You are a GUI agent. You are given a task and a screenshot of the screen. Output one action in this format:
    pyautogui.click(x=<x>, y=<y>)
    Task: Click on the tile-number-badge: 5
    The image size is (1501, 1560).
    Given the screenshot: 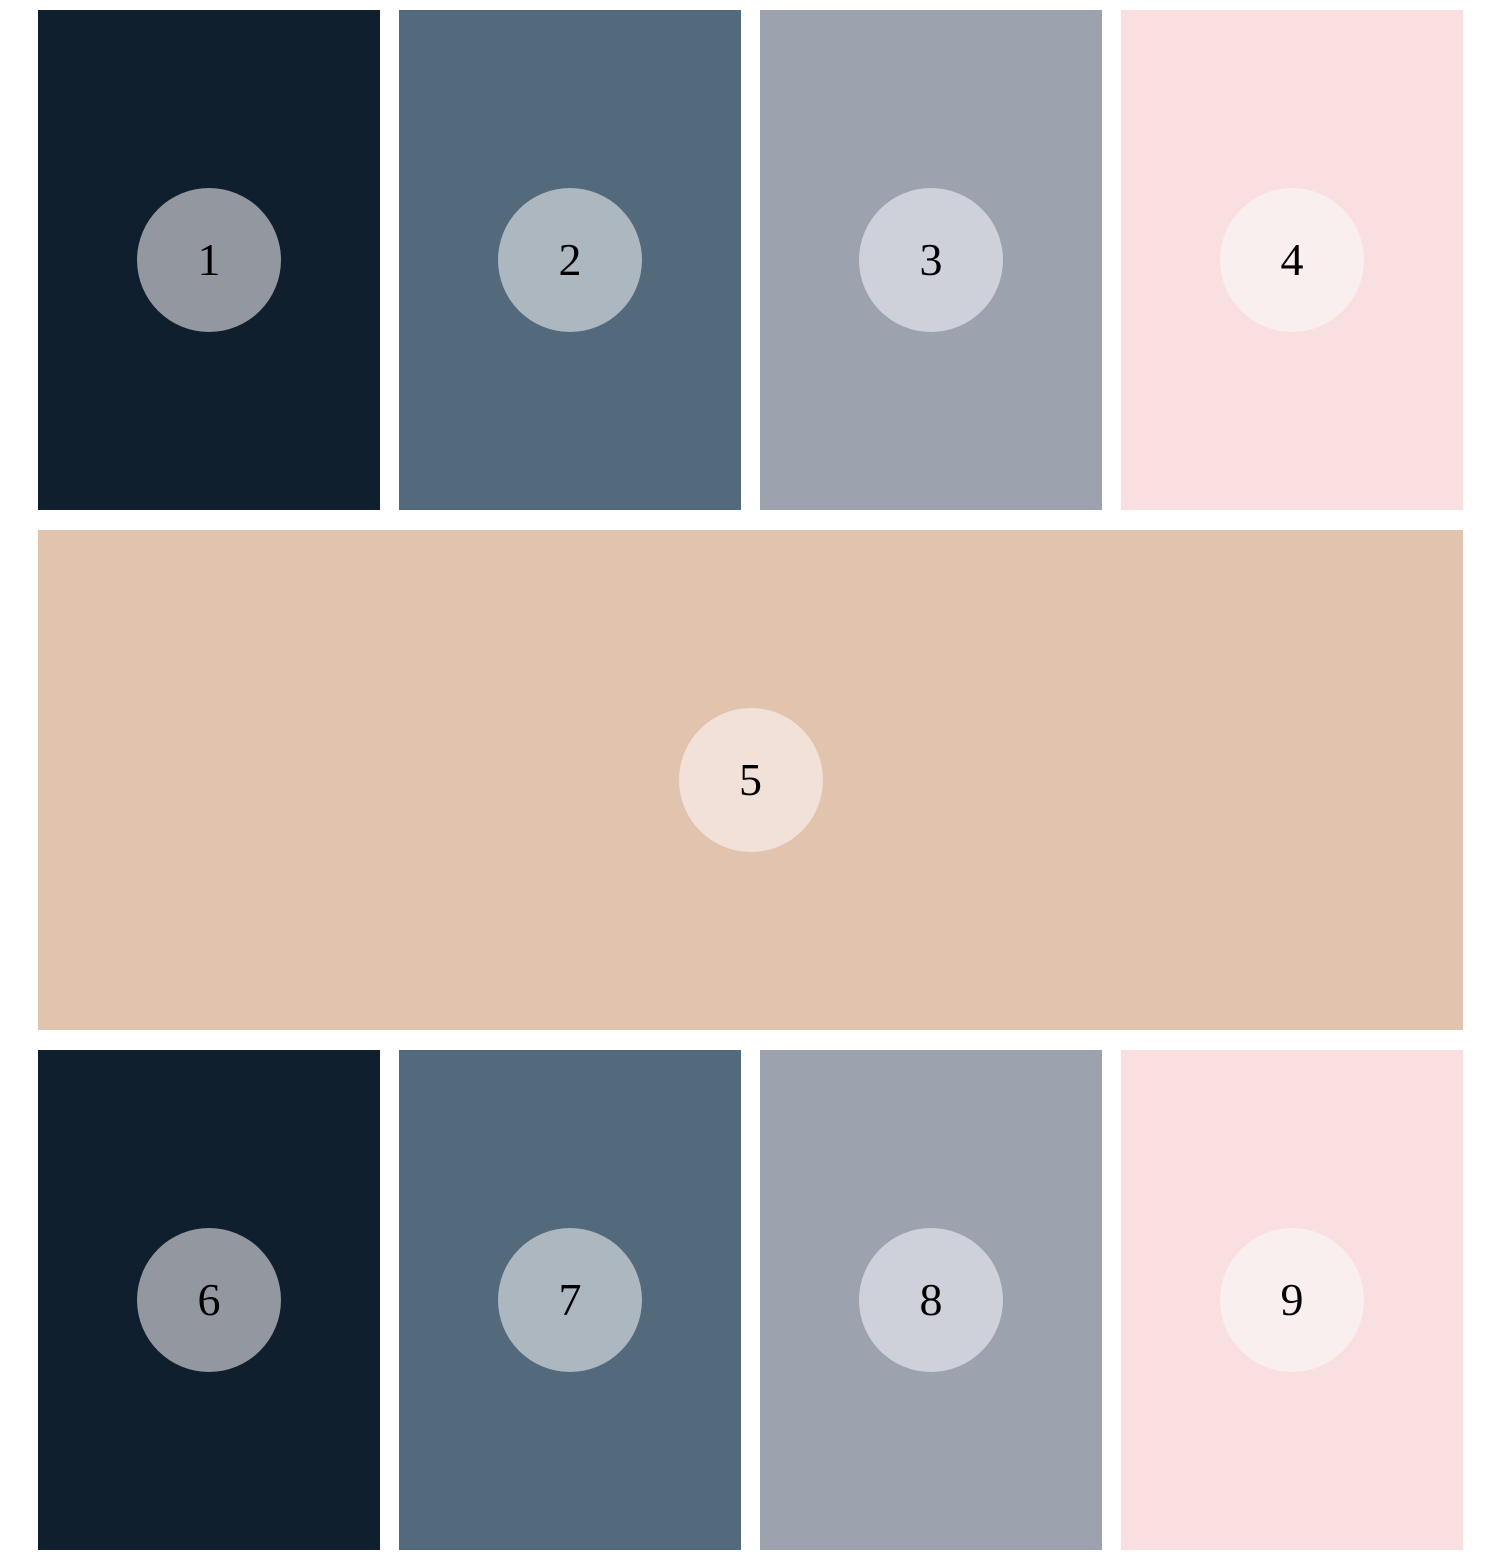 What is the action you would take?
    pyautogui.click(x=750, y=780)
    